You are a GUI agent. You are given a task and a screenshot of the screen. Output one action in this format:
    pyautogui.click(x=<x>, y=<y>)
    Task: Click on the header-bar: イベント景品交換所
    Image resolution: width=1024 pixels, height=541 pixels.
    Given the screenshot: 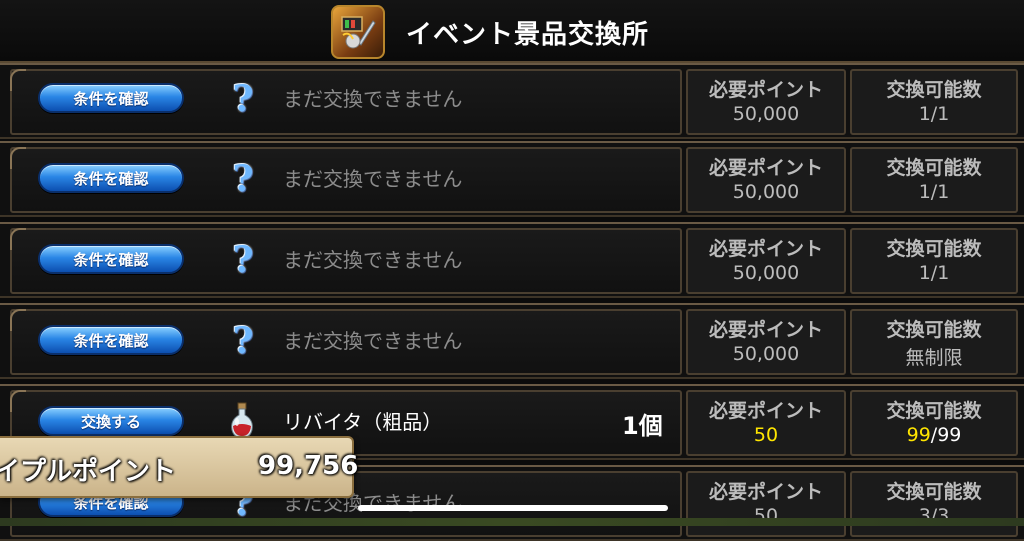 What is the action you would take?
    pyautogui.click(x=512, y=31)
    